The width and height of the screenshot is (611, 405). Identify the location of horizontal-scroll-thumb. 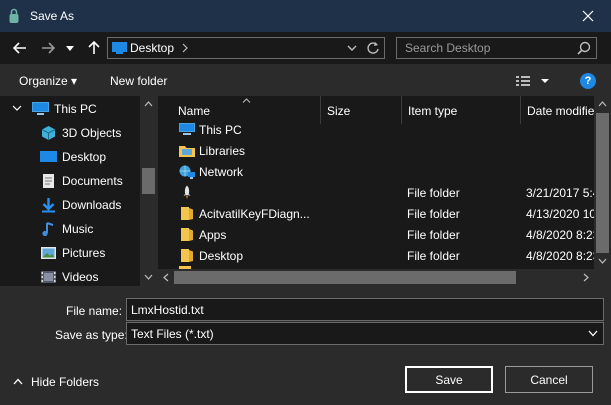
(345, 277).